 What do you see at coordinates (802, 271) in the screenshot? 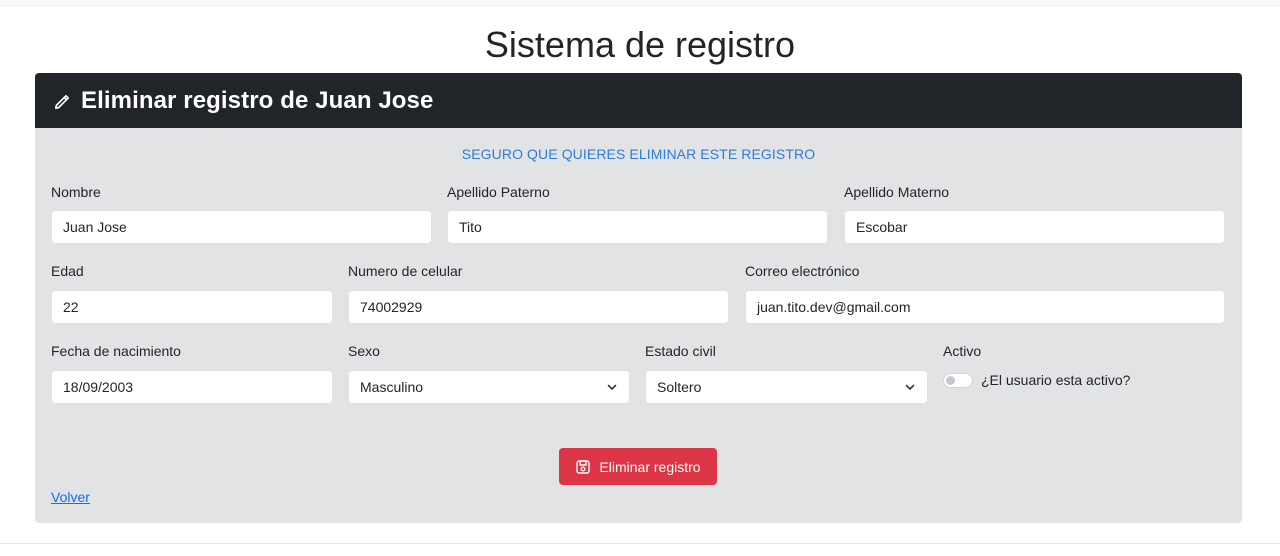
I see `correo-label: Correo electrónico` at bounding box center [802, 271].